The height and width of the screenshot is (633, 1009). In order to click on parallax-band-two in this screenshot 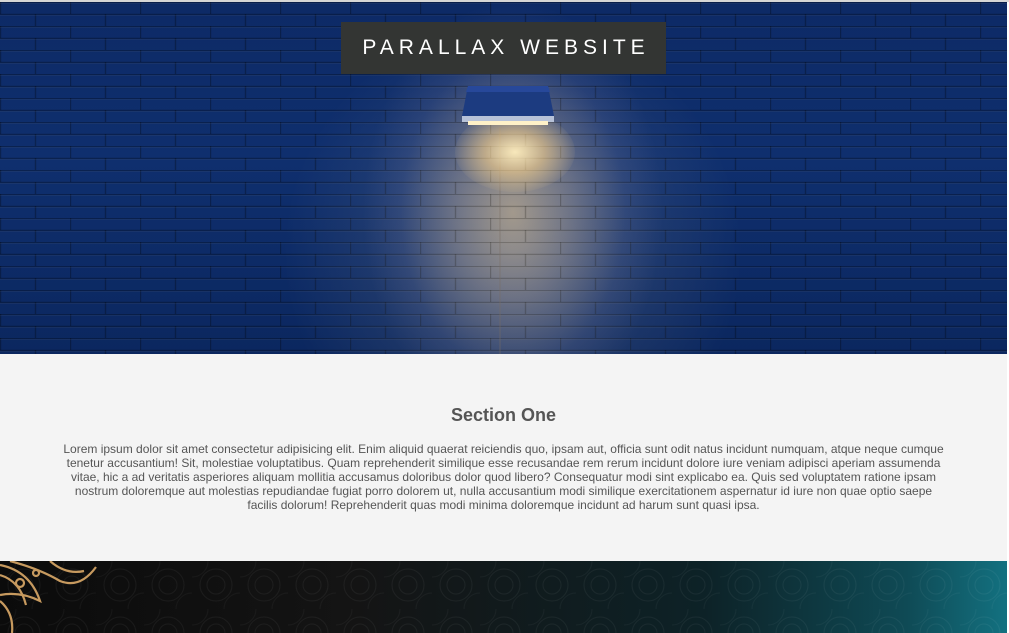, I will do `click(503, 597)`.